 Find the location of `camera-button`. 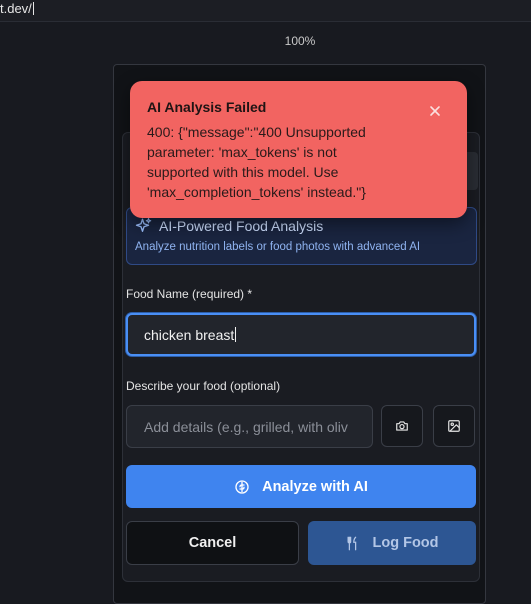

camera-button is located at coordinates (402, 426).